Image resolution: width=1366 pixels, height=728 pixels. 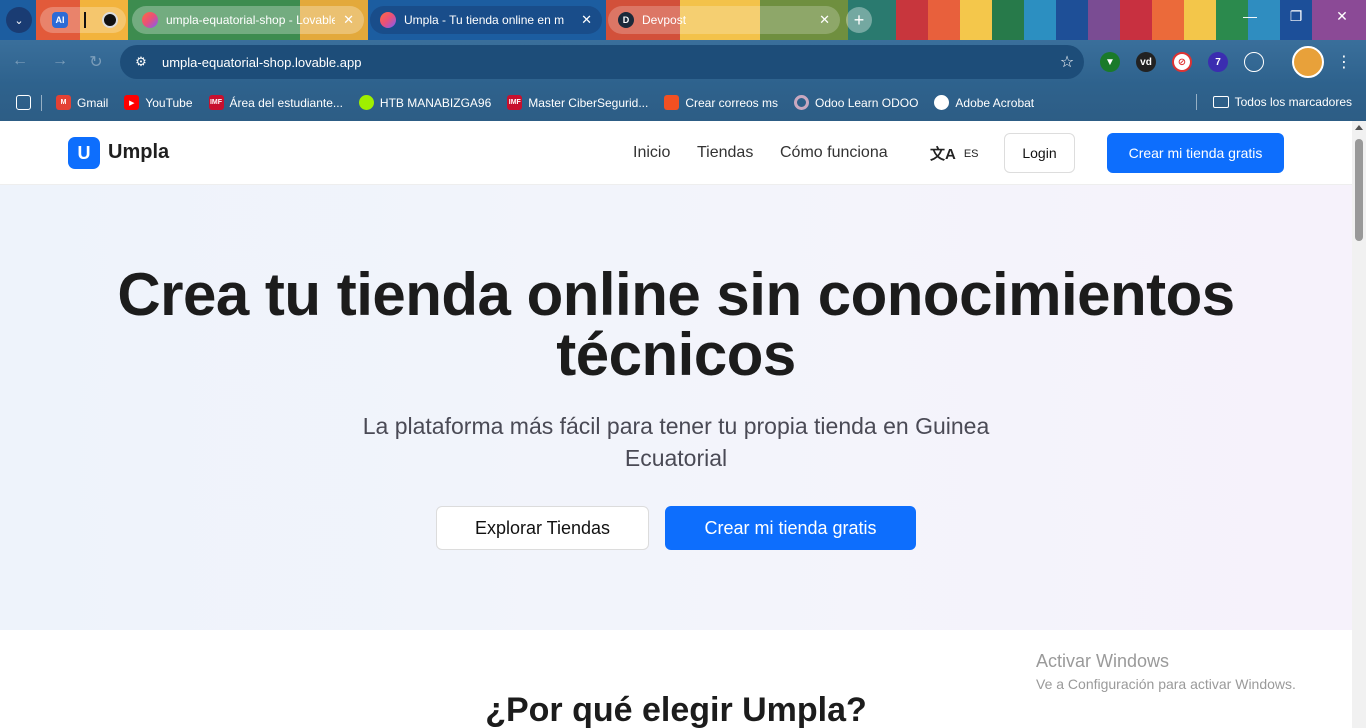 I want to click on tab-devpost: D Devpost ✕, so click(x=724, y=20).